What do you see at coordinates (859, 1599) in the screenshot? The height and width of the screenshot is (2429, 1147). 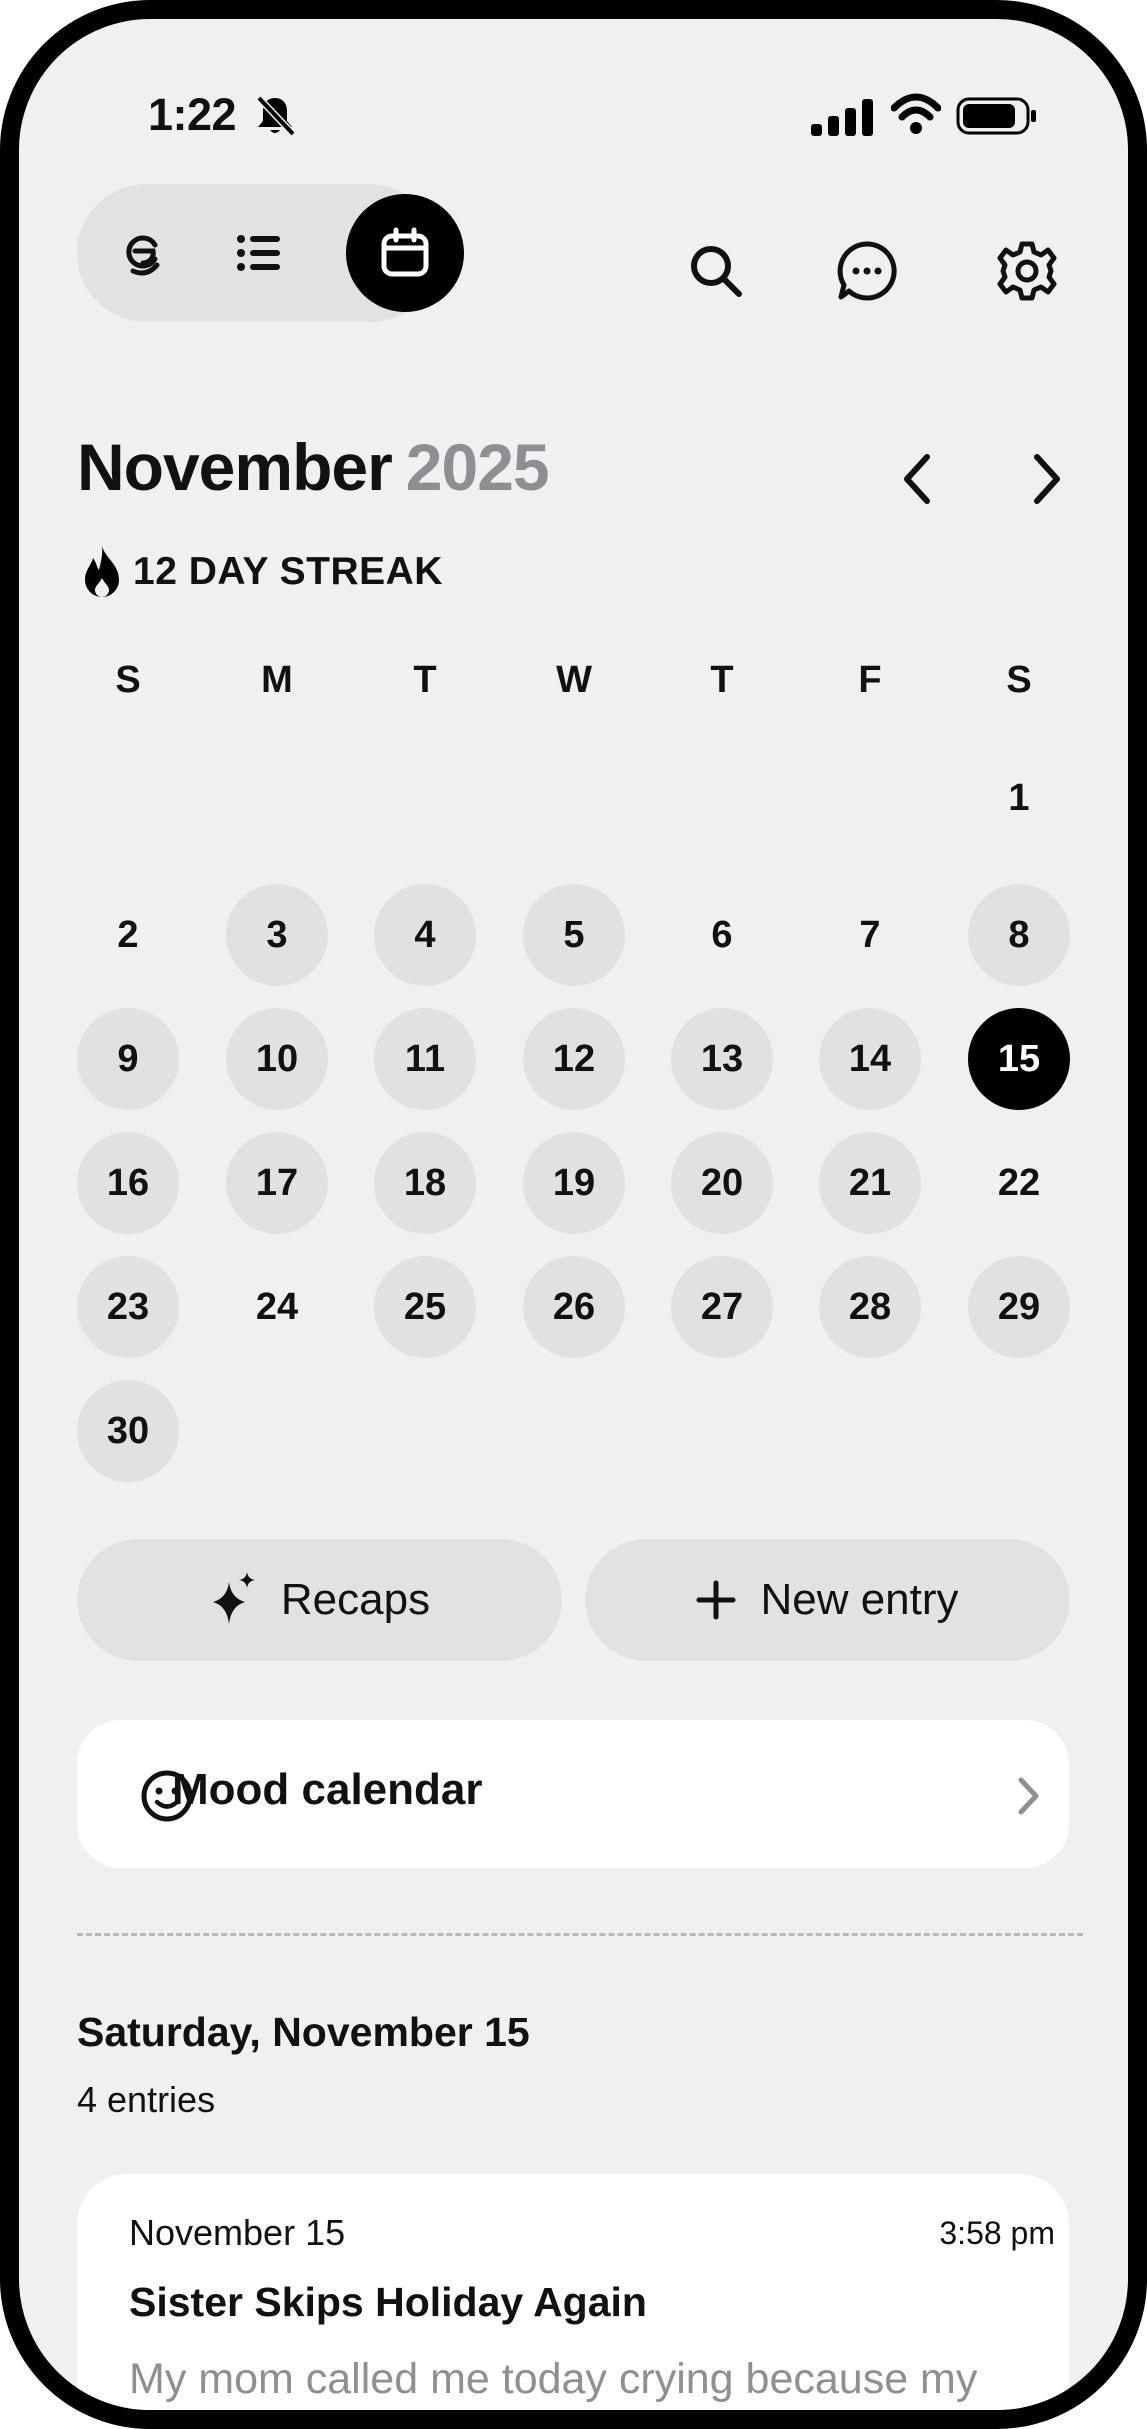 I see `new-entry-label: New entry` at bounding box center [859, 1599].